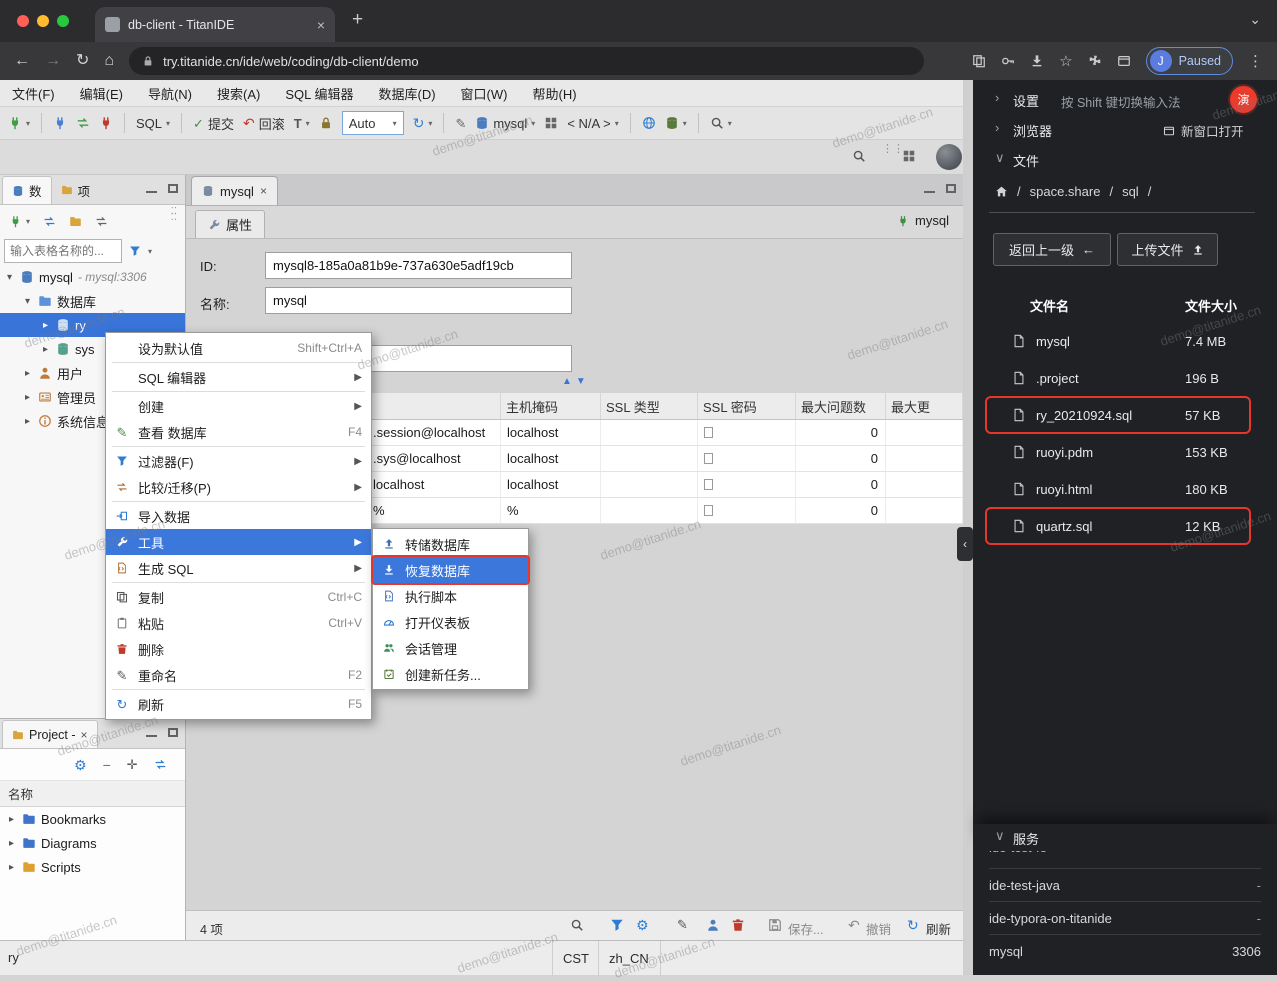 The height and width of the screenshot is (981, 1277). What do you see at coordinates (1203, 130) in the screenshot?
I see `open-new-window-button: 新窗口打开` at bounding box center [1203, 130].